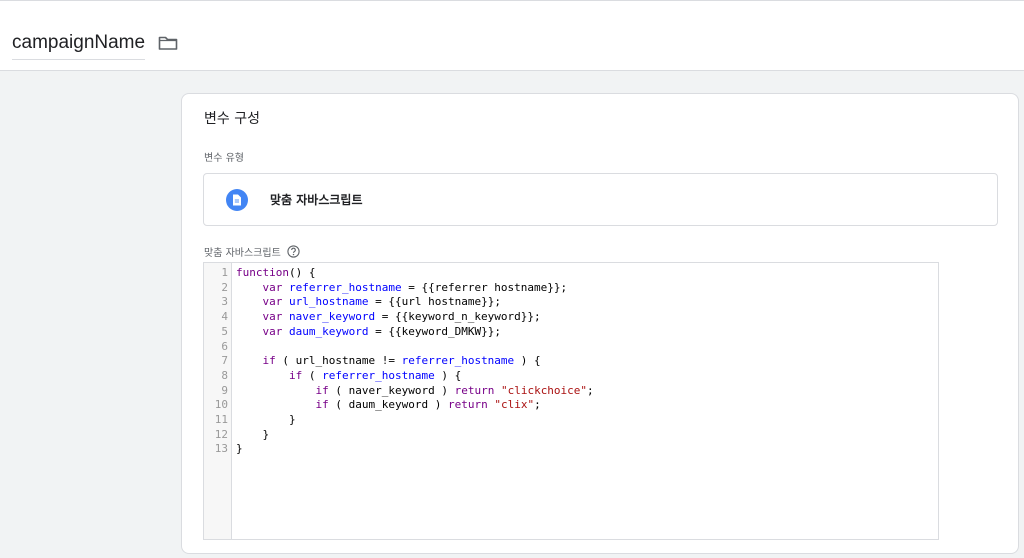 The height and width of the screenshot is (558, 1024). I want to click on line-number-gutter: 1 2 3 4 5 6 7 8 9 10 11 12 13, so click(218, 401).